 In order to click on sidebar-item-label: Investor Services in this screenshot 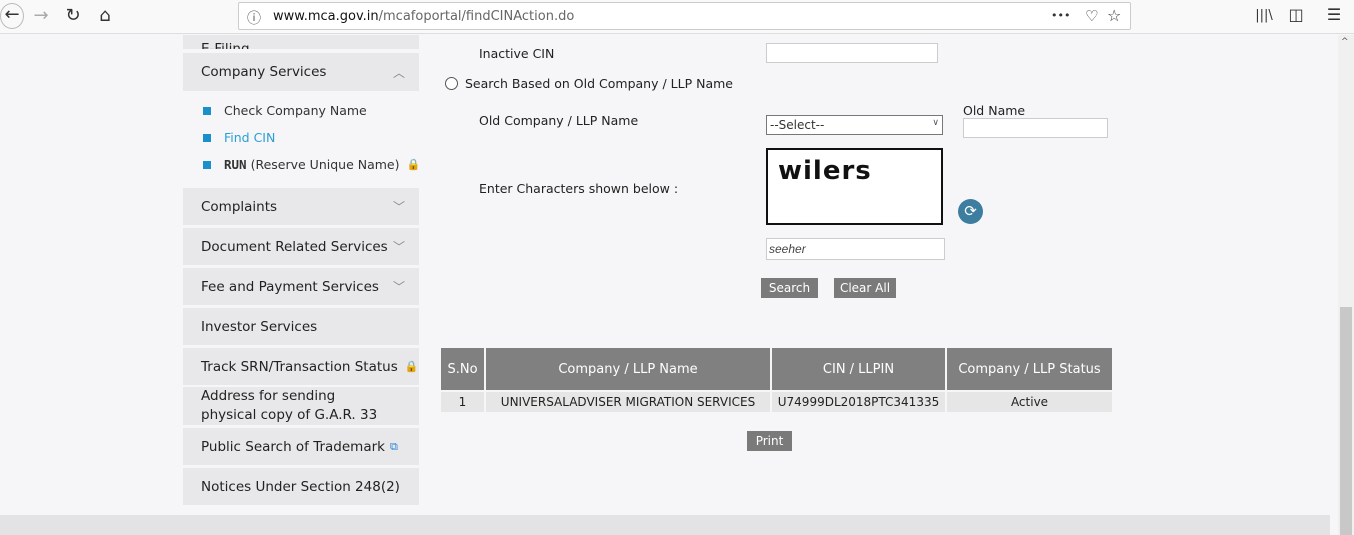, I will do `click(259, 326)`.